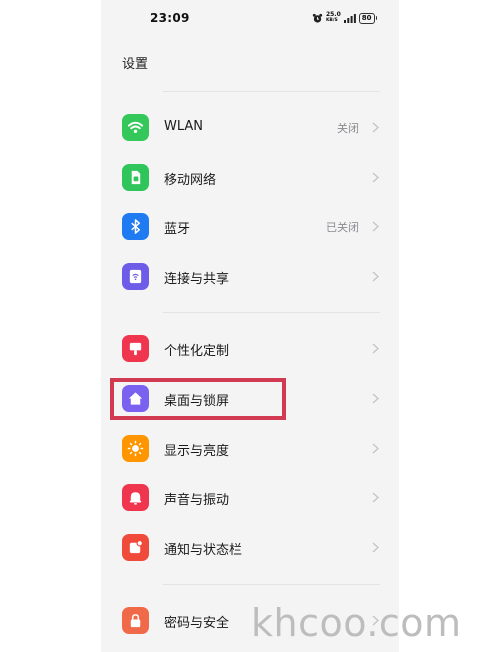 This screenshot has height=652, width=500. What do you see at coordinates (135, 127) in the screenshot?
I see `wifi-icon` at bounding box center [135, 127].